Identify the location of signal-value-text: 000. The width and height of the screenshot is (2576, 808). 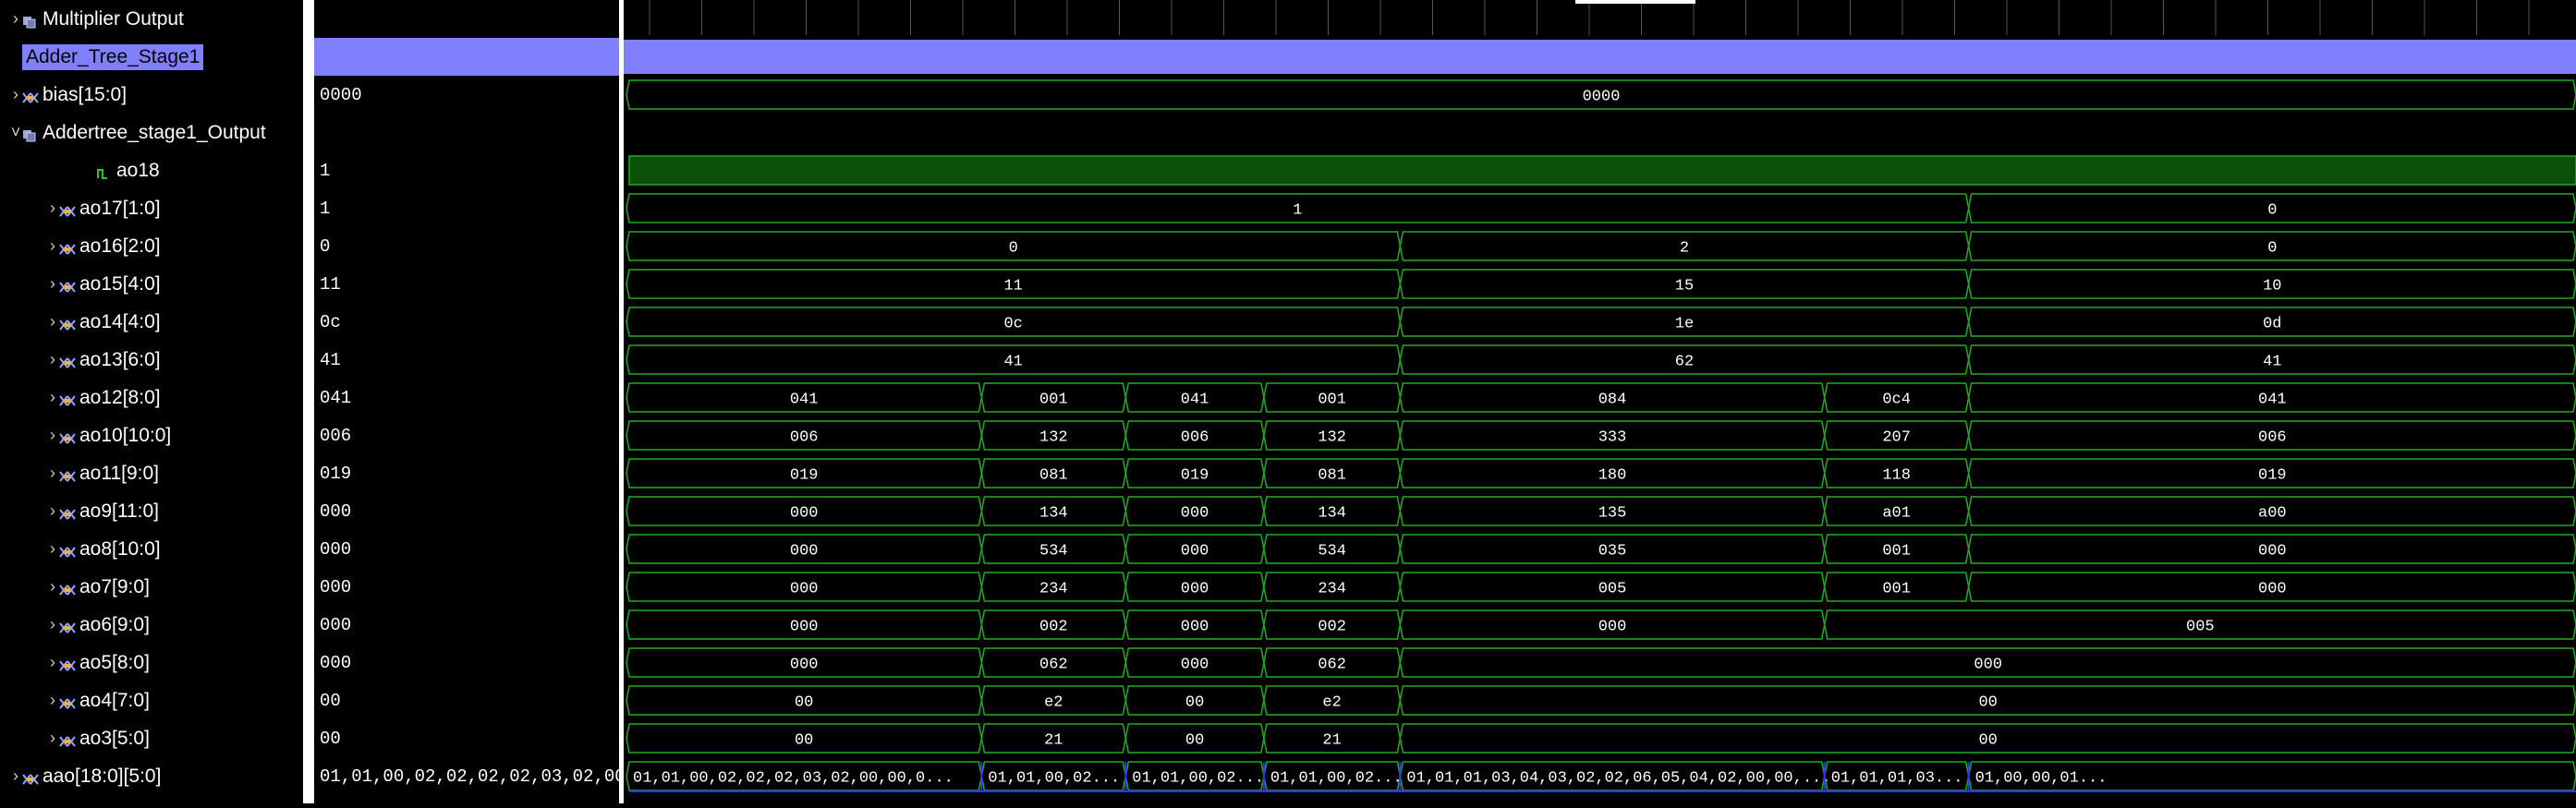
(336, 511).